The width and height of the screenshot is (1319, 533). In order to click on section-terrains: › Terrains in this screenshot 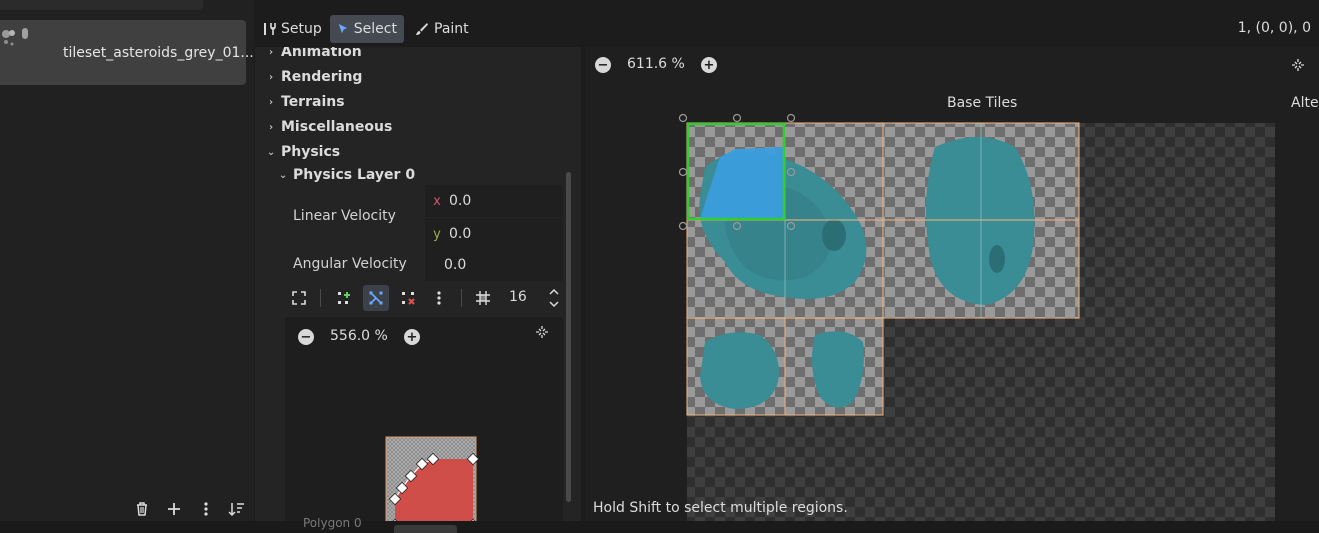, I will do `click(306, 102)`.